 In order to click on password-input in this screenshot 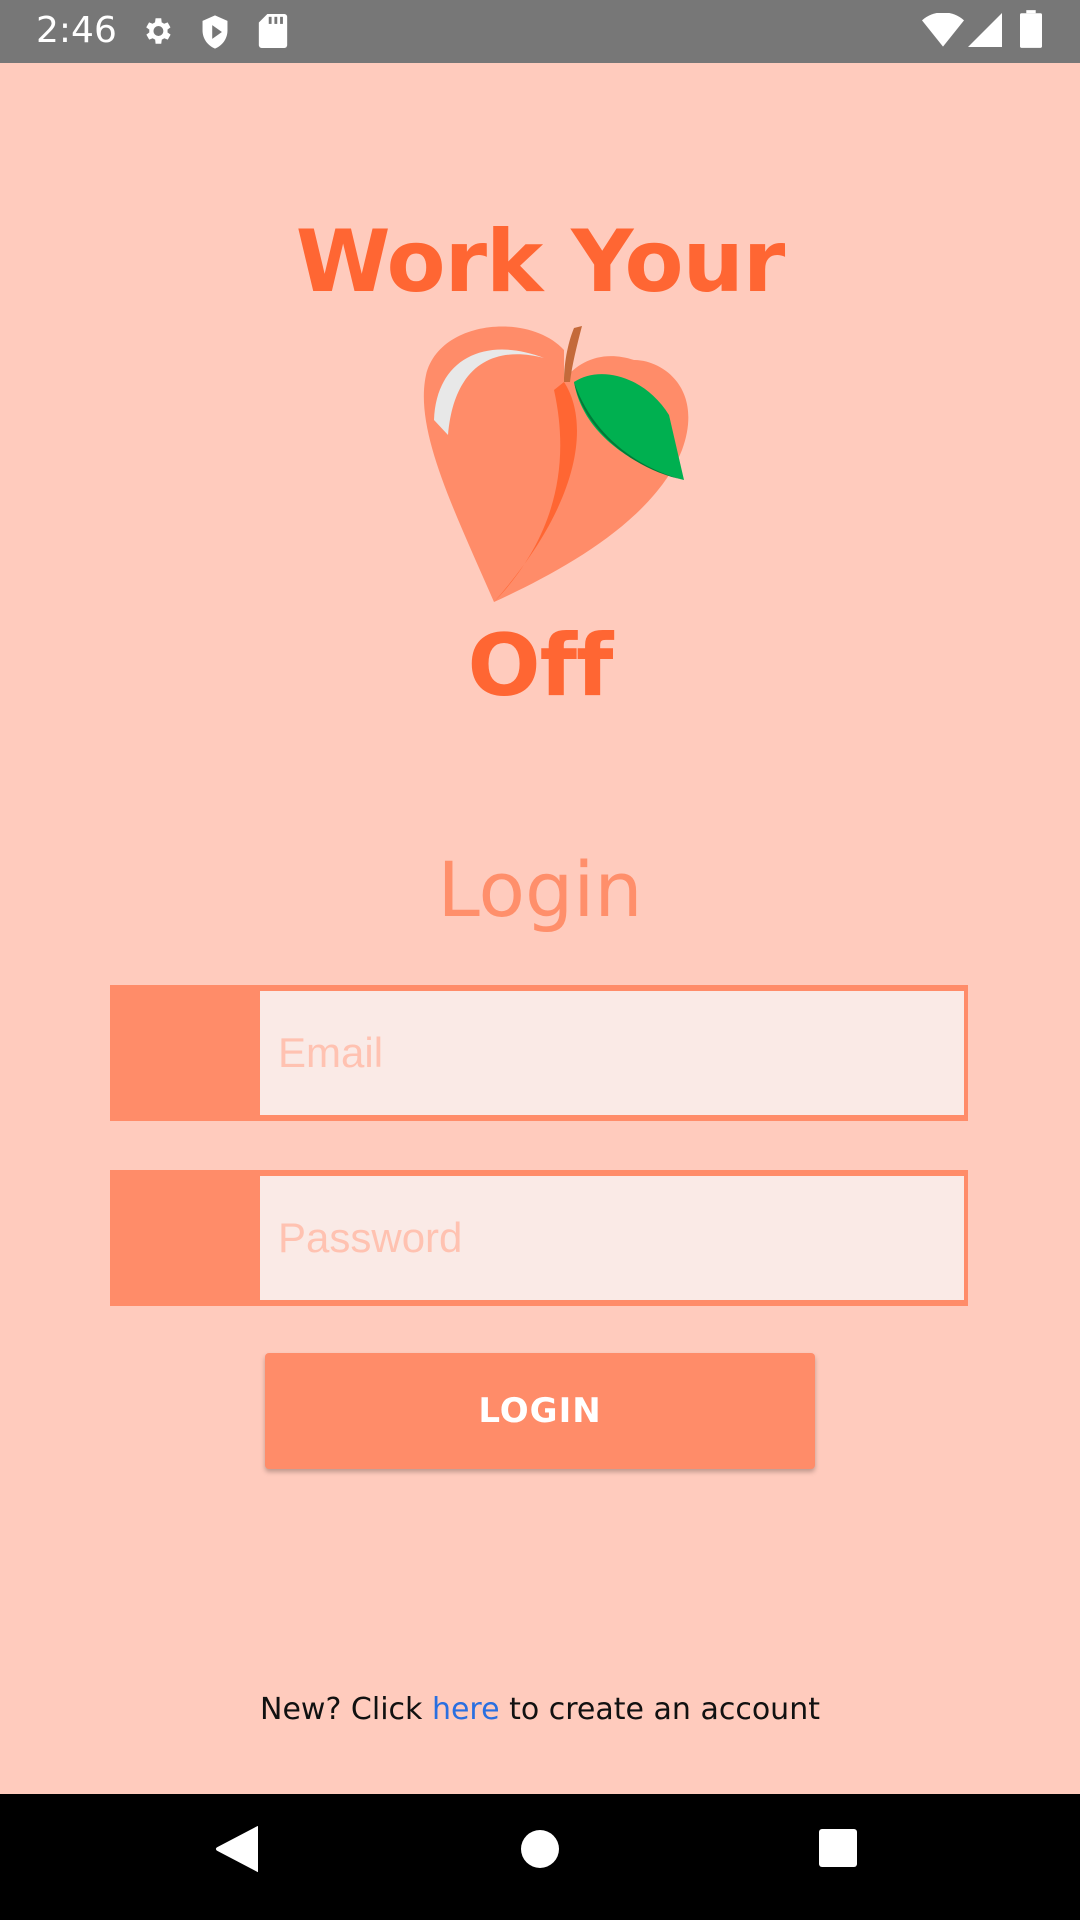, I will do `click(612, 1238)`.